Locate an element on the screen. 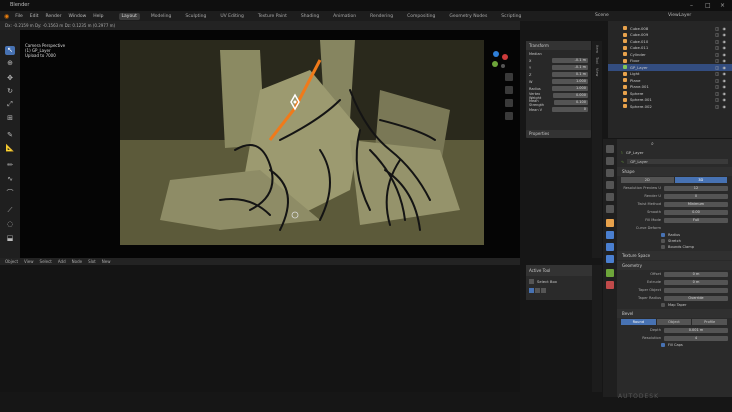 The height and width of the screenshot is (412, 732). editor-menu-view: View is located at coordinates (29, 261).